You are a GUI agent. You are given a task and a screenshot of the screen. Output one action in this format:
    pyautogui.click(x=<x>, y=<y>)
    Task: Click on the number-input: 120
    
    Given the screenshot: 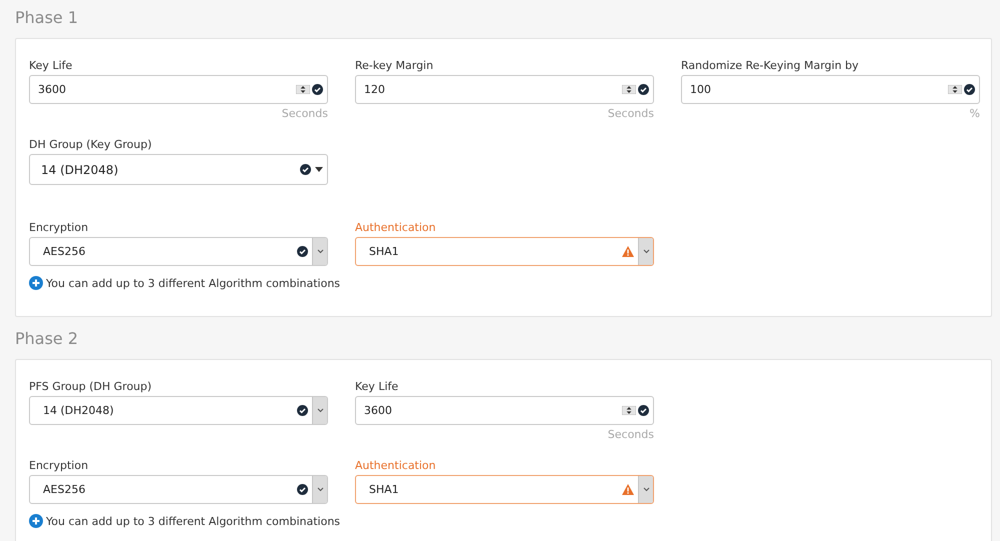 What is the action you would take?
    pyautogui.click(x=504, y=89)
    